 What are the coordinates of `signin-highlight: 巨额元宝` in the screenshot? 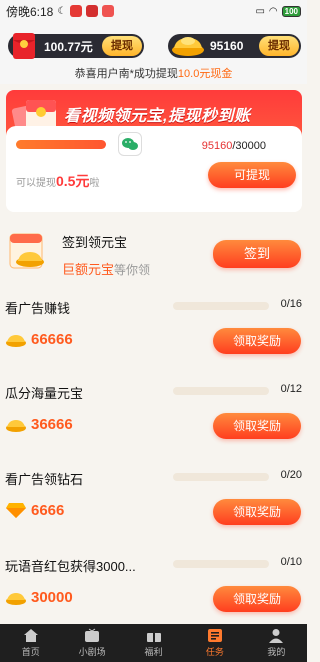 It's located at (88, 269).